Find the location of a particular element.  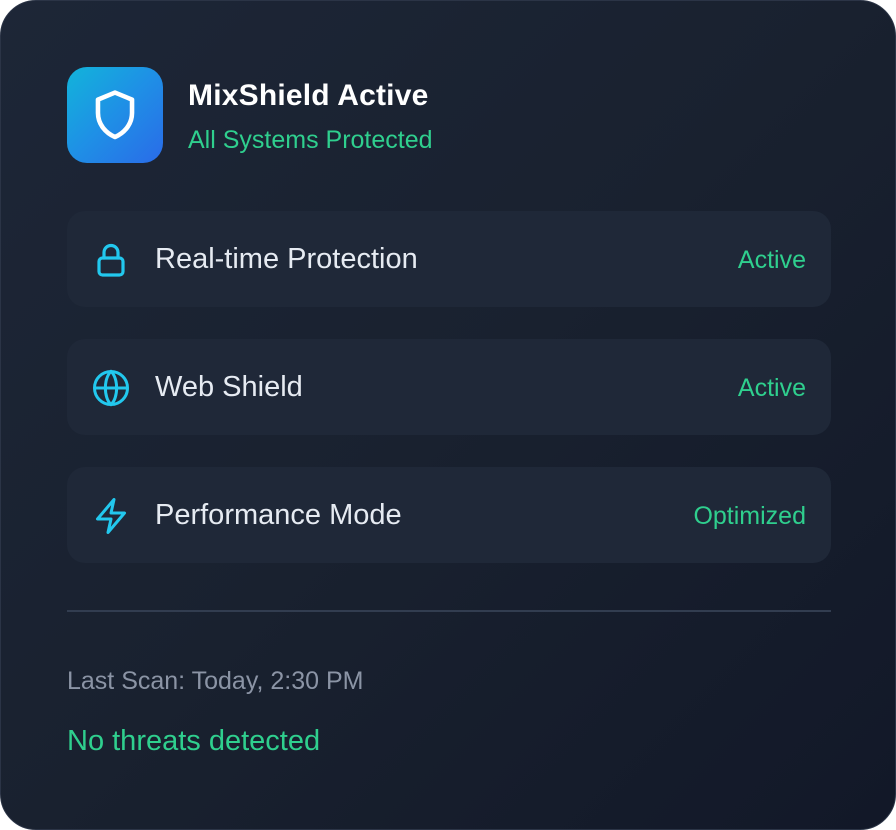

shield-icon is located at coordinates (115, 115).